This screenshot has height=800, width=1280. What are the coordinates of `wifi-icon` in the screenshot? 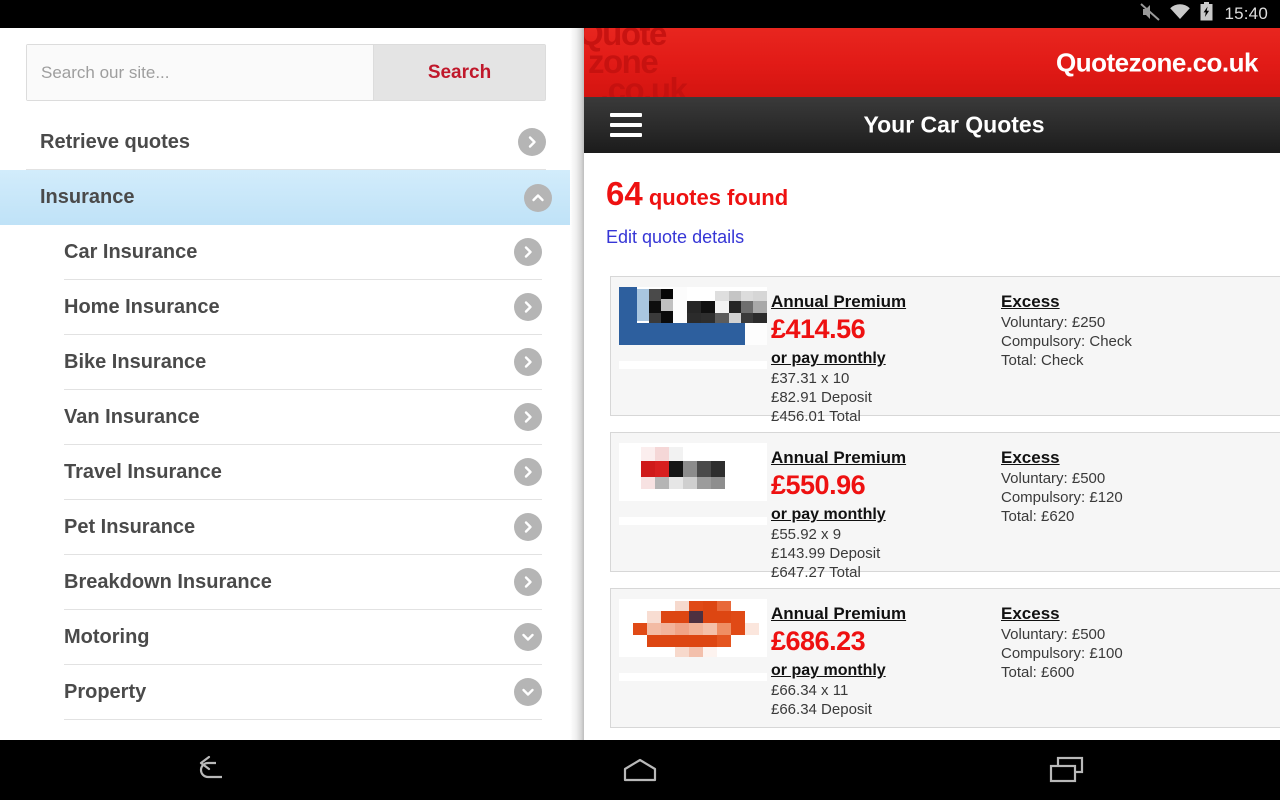 It's located at (1180, 14).